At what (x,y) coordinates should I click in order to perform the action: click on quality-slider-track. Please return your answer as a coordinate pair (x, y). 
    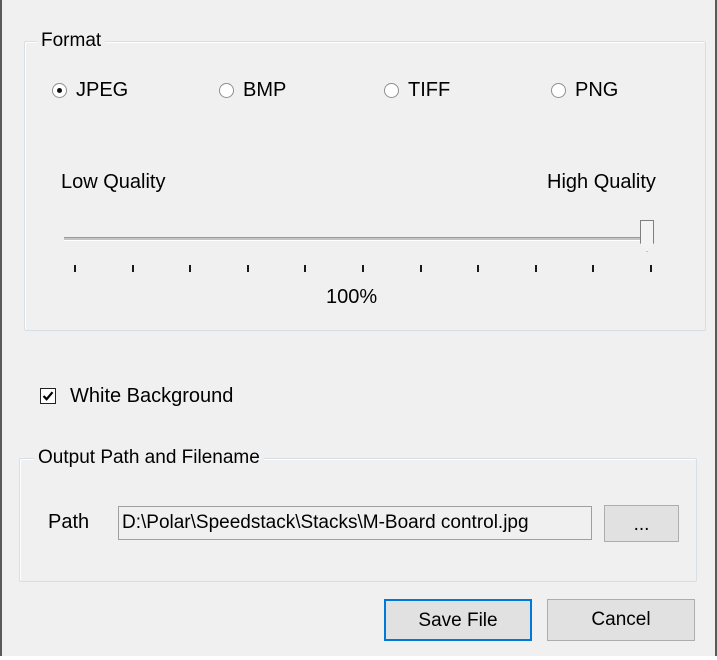
    Looking at the image, I should click on (358, 239).